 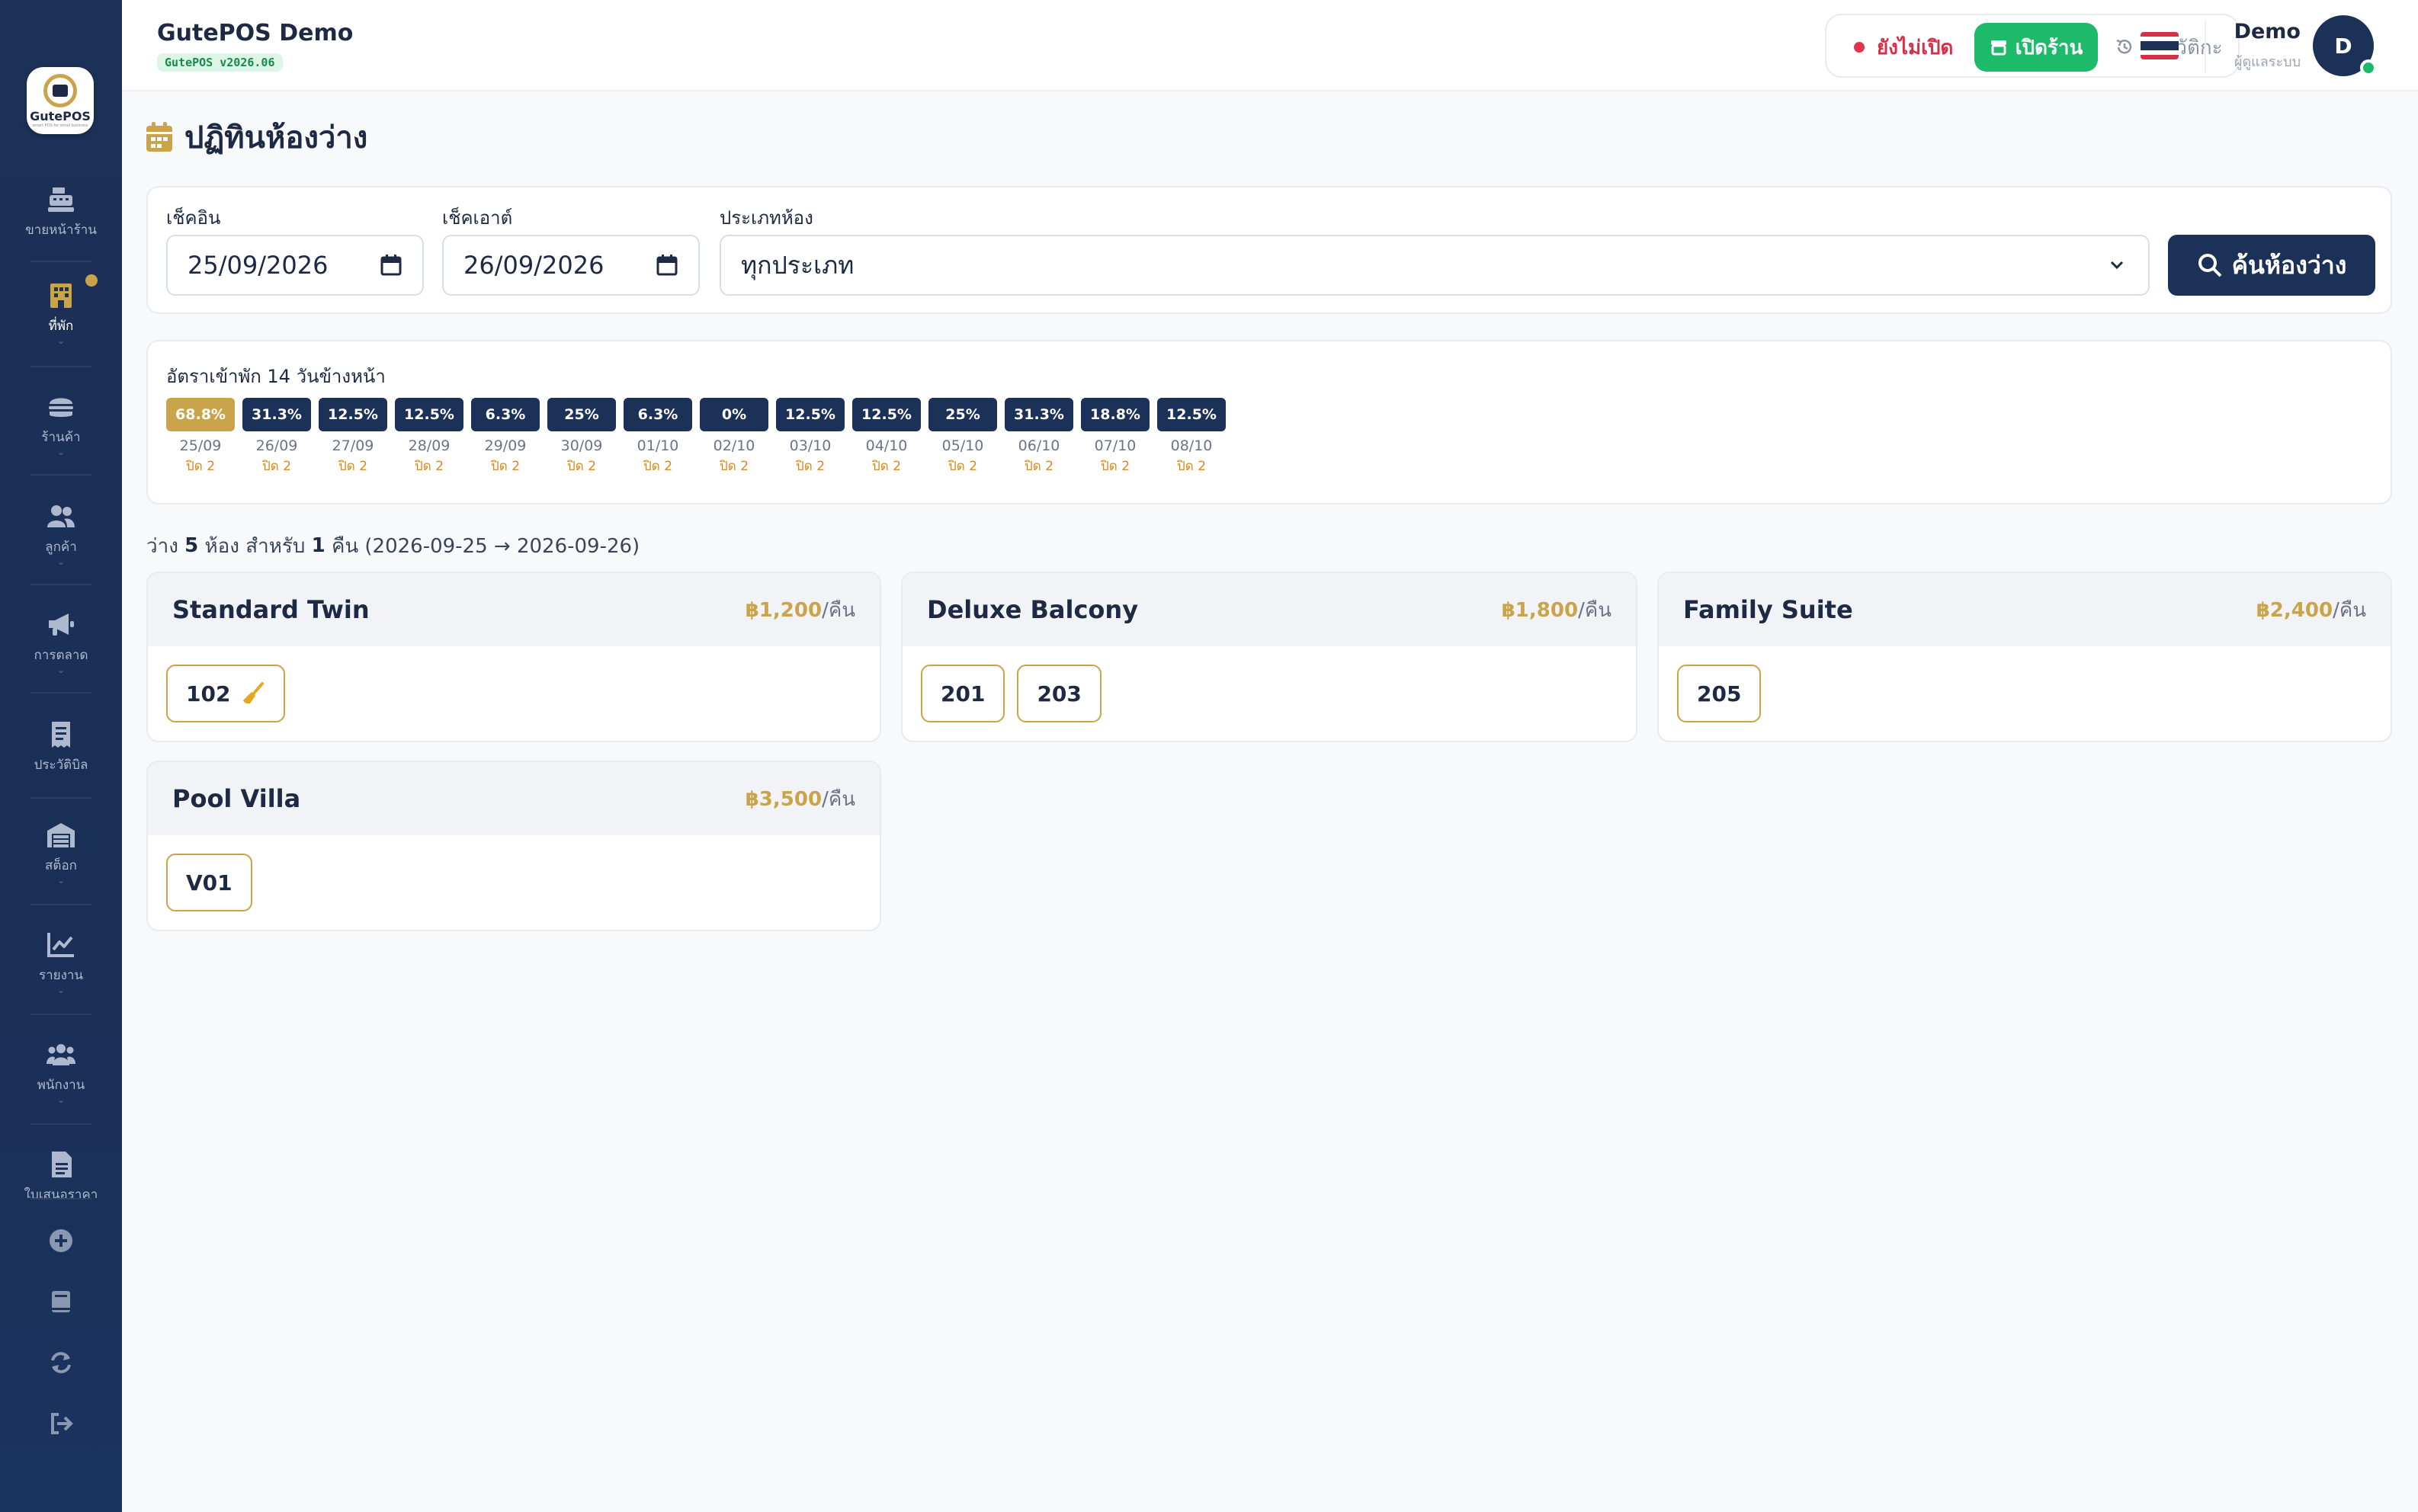 What do you see at coordinates (734, 437) in the screenshot?
I see `occupancy-day: 0% 02/10 ปิด 2` at bounding box center [734, 437].